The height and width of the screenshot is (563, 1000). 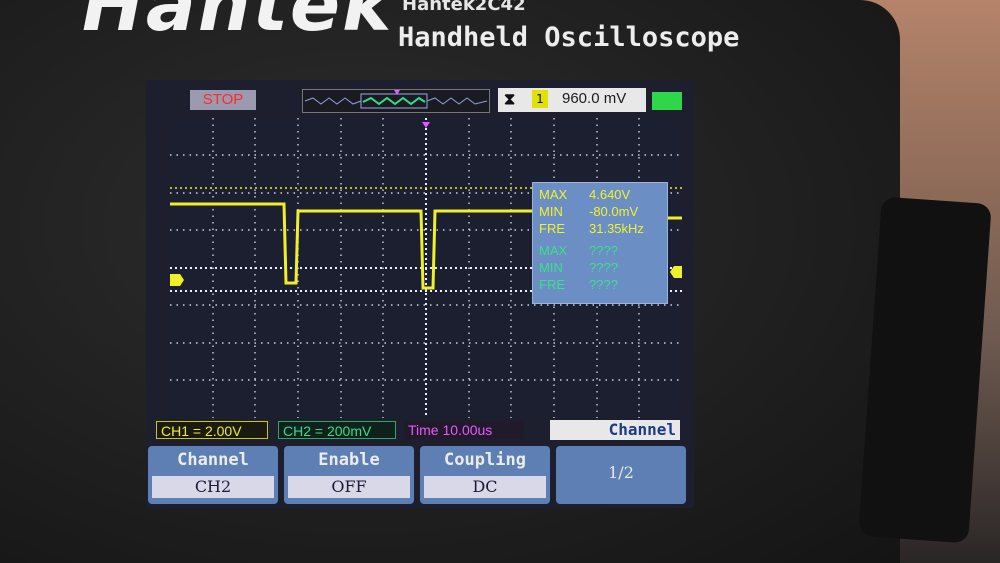 What do you see at coordinates (603, 250) in the screenshot?
I see `measure2-max-value: ????` at bounding box center [603, 250].